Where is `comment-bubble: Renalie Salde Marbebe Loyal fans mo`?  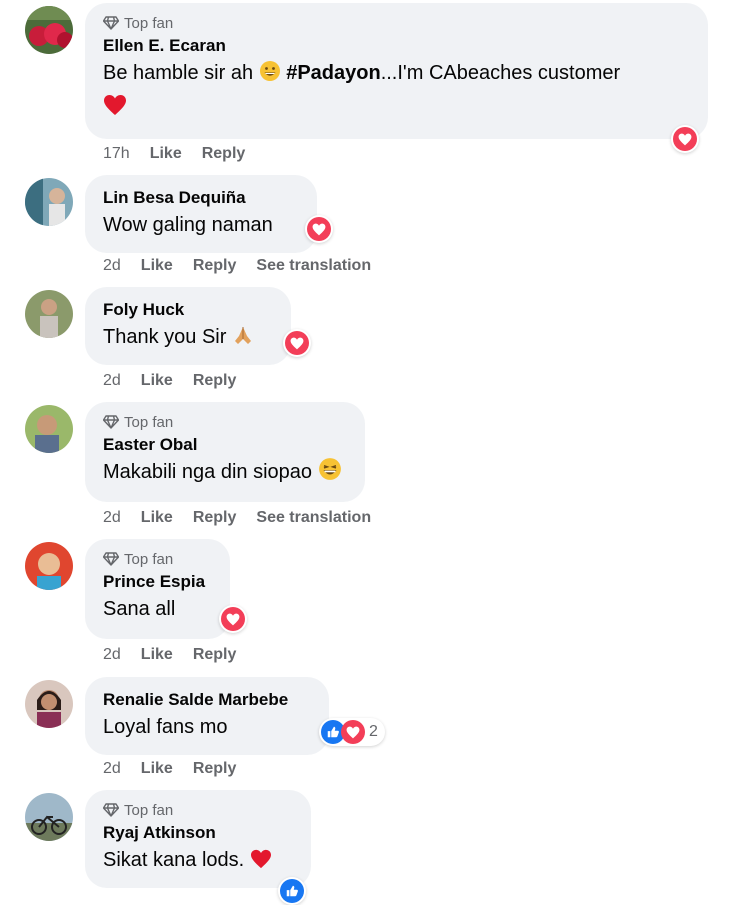 comment-bubble: Renalie Salde Marbebe Loyal fans mo is located at coordinates (207, 716).